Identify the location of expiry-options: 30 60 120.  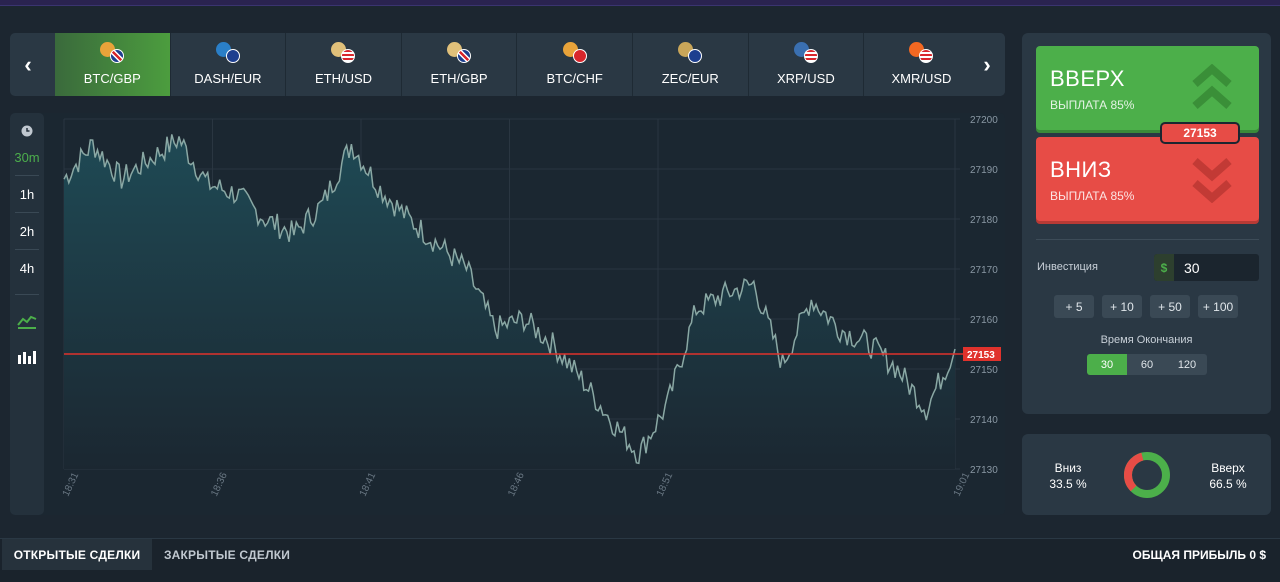
(1147, 364).